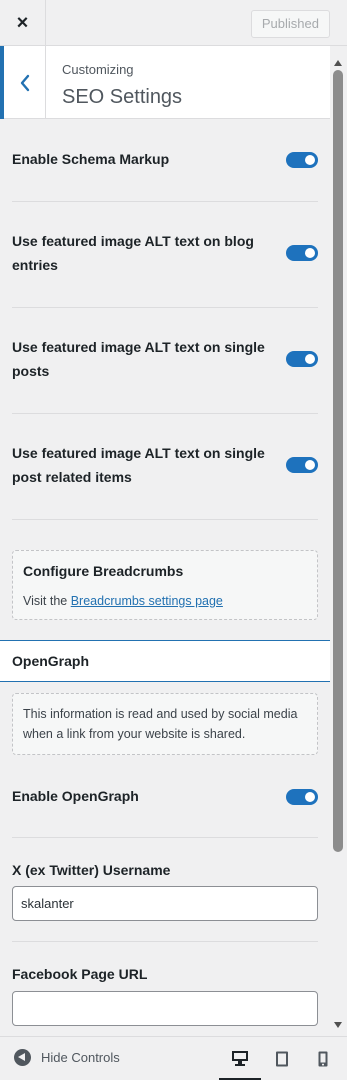 This screenshot has height=1080, width=347. I want to click on close-customizer-button: ×, so click(23, 23).